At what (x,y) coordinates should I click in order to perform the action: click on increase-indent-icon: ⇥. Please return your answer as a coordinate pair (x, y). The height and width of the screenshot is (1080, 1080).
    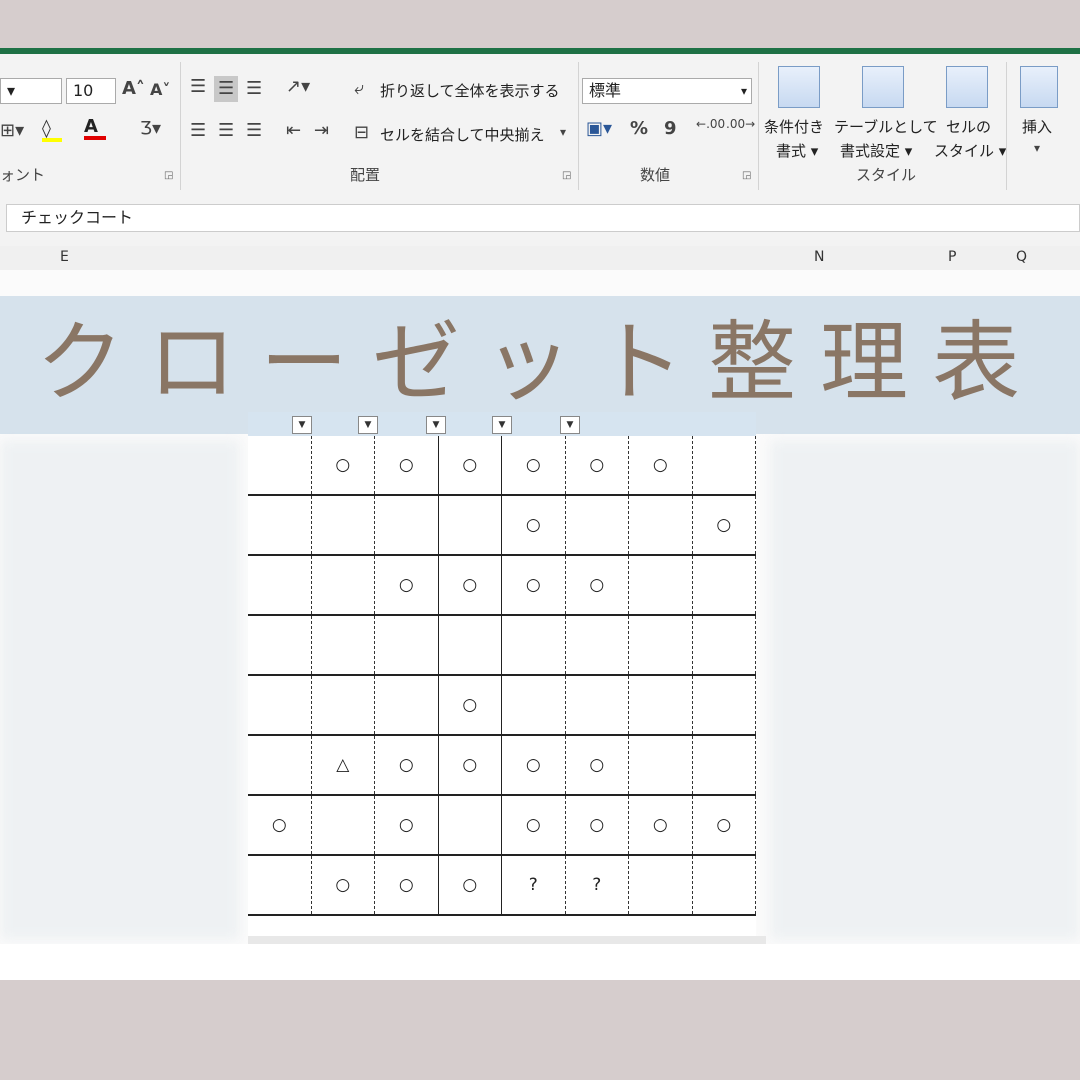
    Looking at the image, I should click on (321, 131).